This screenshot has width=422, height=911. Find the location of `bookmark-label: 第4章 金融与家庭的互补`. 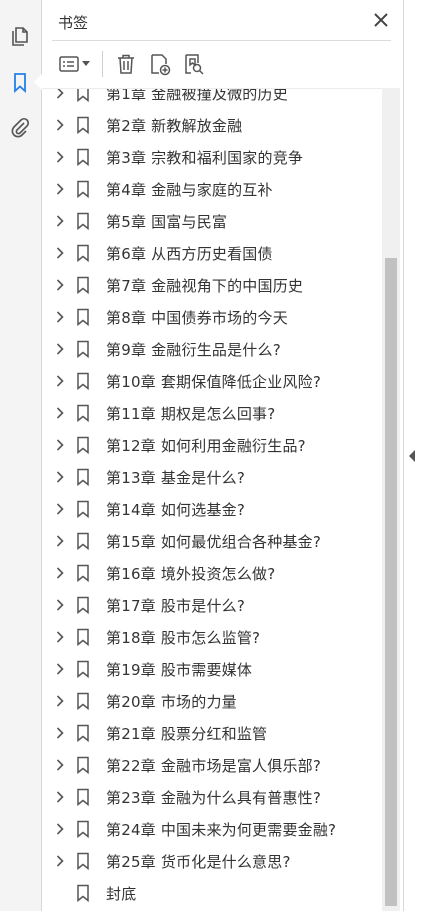

bookmark-label: 第4章 金融与家庭的互补 is located at coordinates (189, 189).